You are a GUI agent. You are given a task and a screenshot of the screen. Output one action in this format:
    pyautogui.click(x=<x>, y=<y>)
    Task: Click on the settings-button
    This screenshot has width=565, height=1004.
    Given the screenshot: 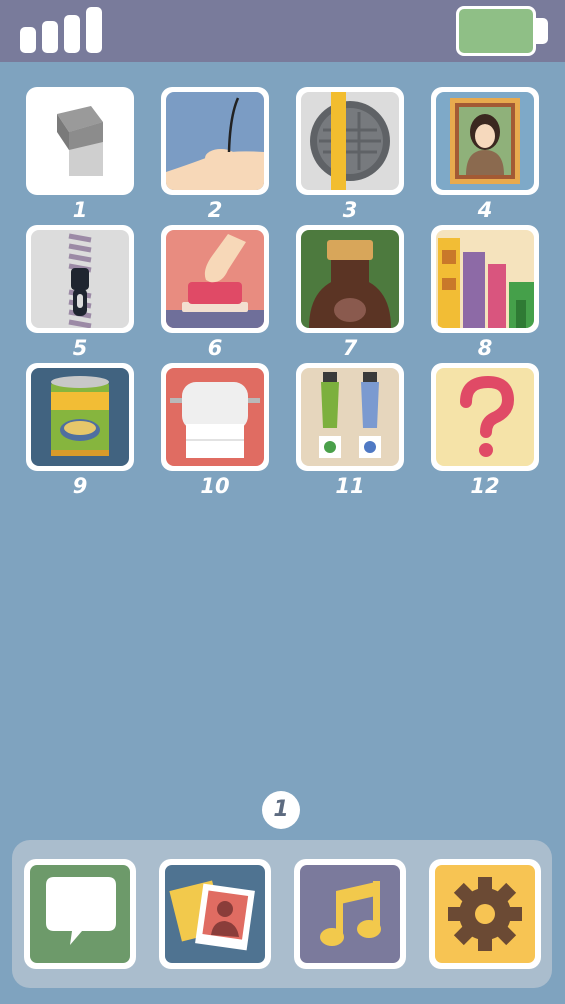 What is the action you would take?
    pyautogui.click(x=485, y=914)
    